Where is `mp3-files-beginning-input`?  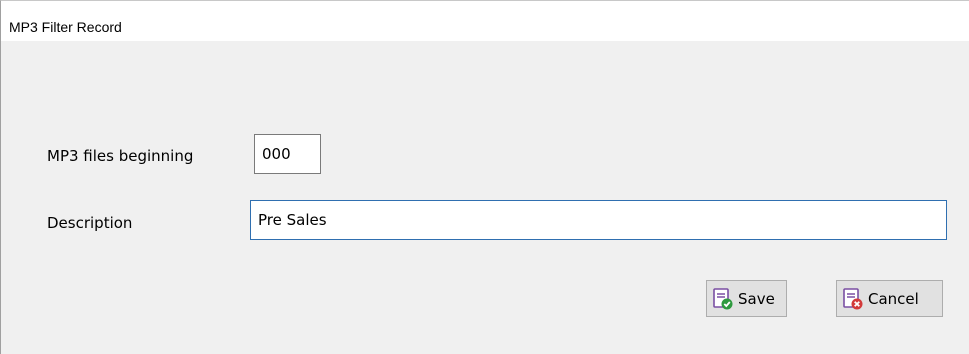
mp3-files-beginning-input is located at coordinates (287, 154).